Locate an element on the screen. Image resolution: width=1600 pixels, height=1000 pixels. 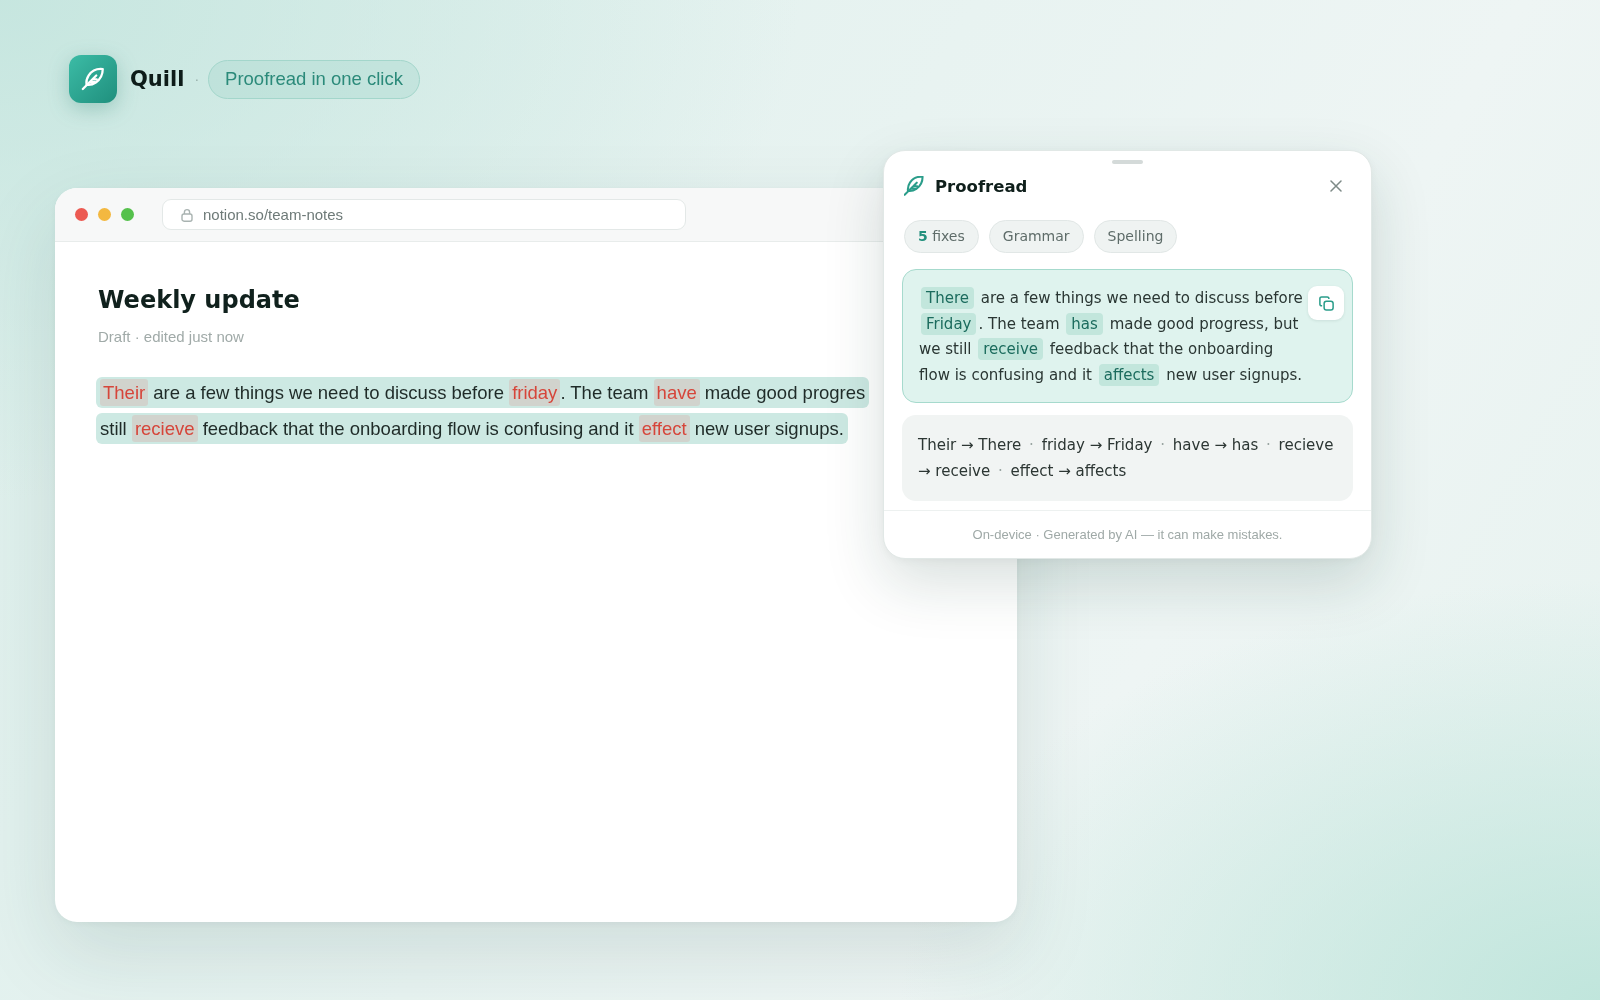
panel-title: Proofread is located at coordinates (981, 186).